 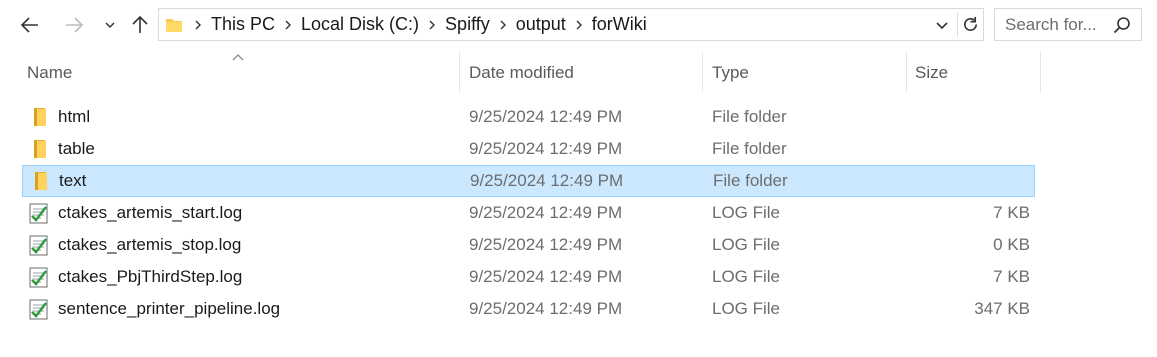 I want to click on breadcrumb-this-pc: This PC, so click(x=243, y=24).